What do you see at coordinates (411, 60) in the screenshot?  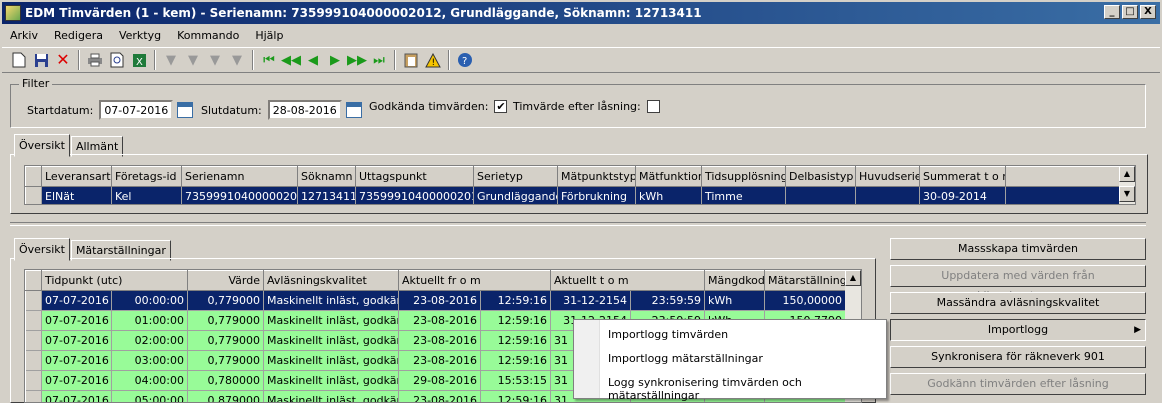 I see `paste-icon` at bounding box center [411, 60].